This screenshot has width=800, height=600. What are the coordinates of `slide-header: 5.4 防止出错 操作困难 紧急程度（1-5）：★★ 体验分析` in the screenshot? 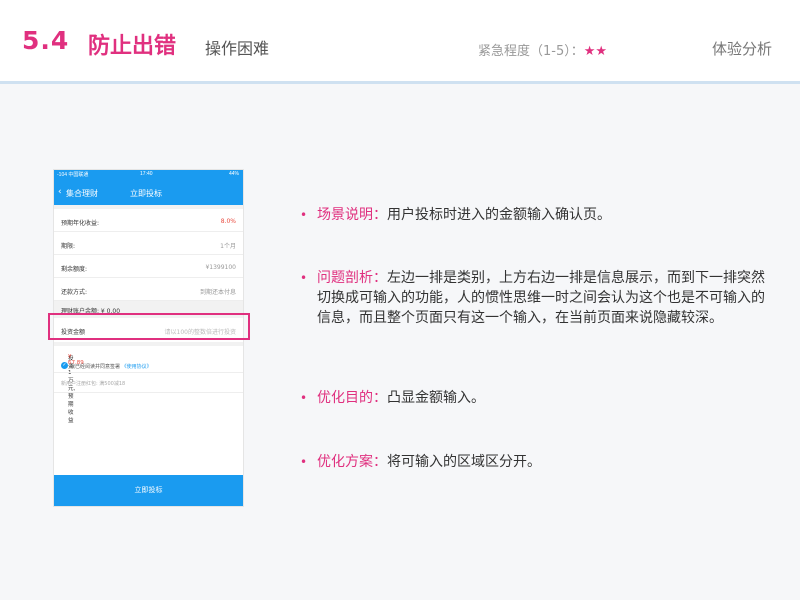 It's located at (400, 42).